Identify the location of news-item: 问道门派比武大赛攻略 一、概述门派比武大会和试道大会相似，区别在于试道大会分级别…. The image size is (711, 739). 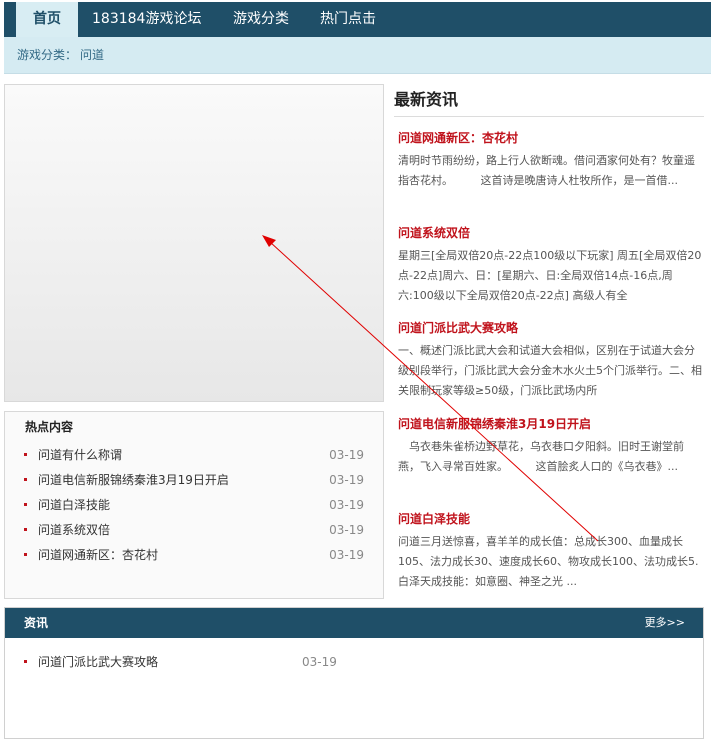
(550, 360).